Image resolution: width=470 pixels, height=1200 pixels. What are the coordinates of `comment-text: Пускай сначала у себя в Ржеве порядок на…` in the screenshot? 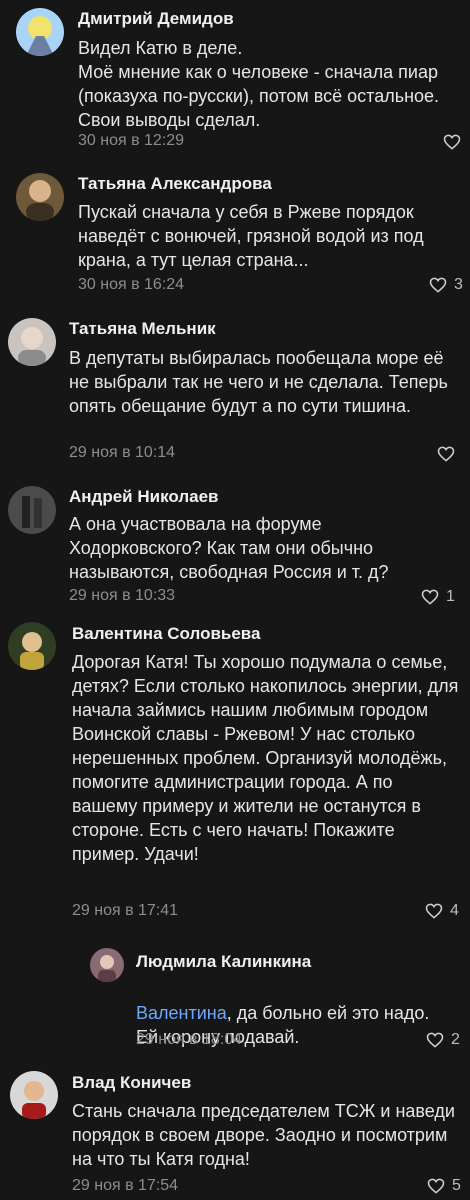 It's located at (251, 236).